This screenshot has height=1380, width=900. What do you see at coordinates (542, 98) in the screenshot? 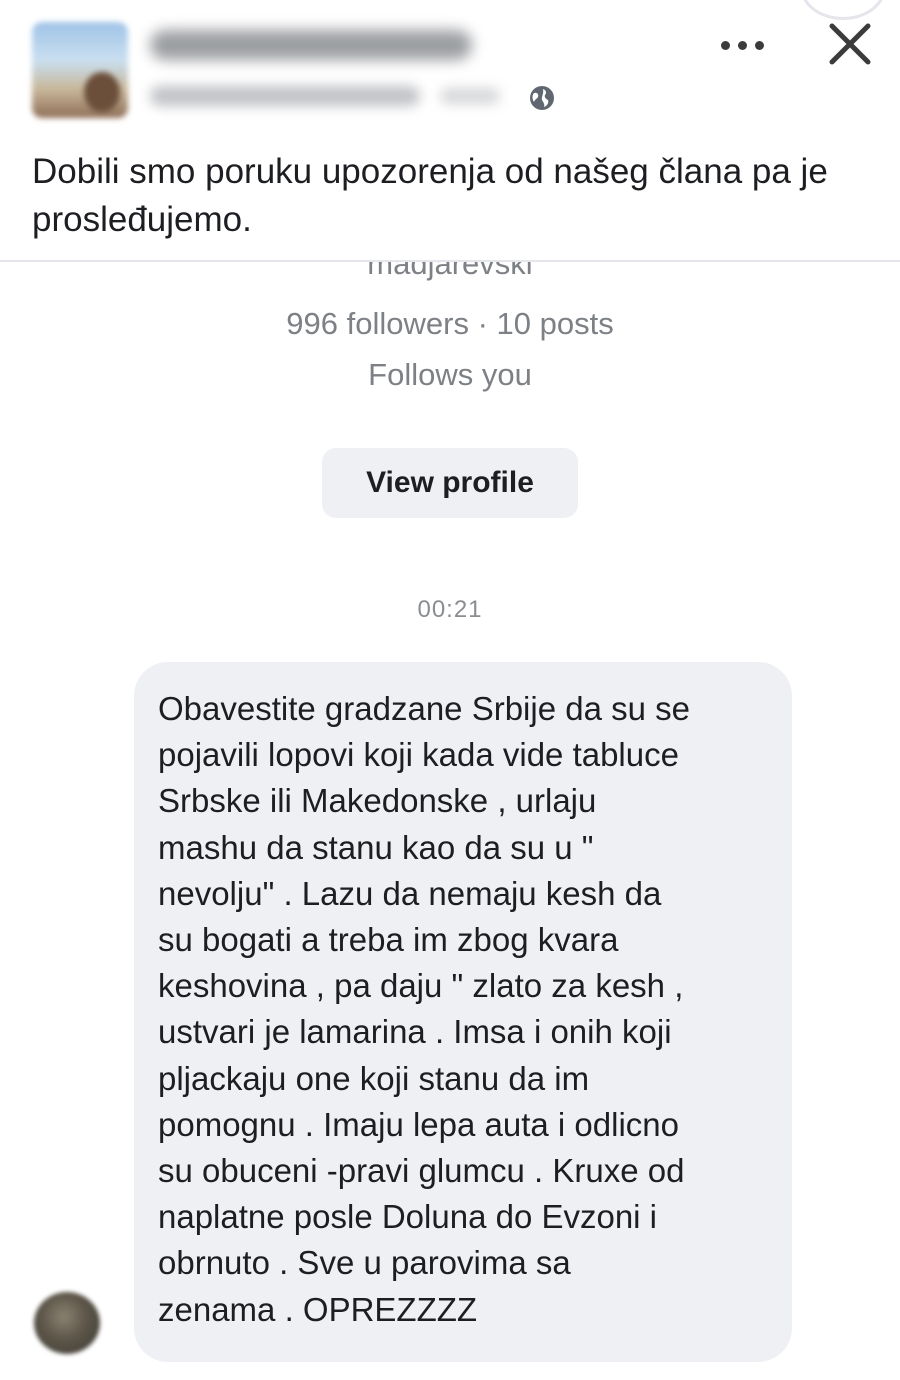
I see `globe-icon` at bounding box center [542, 98].